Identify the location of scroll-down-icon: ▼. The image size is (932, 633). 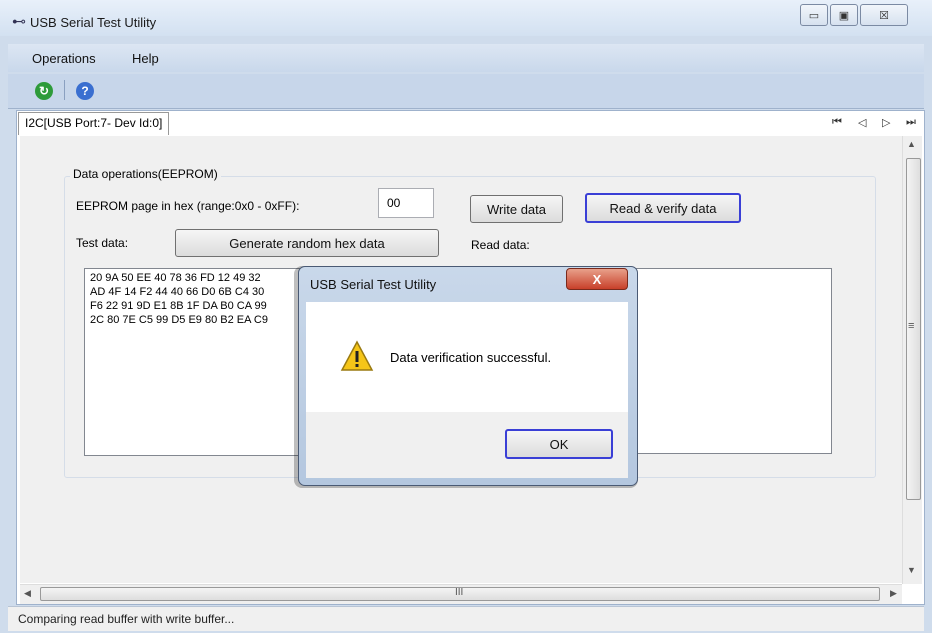
(911, 570).